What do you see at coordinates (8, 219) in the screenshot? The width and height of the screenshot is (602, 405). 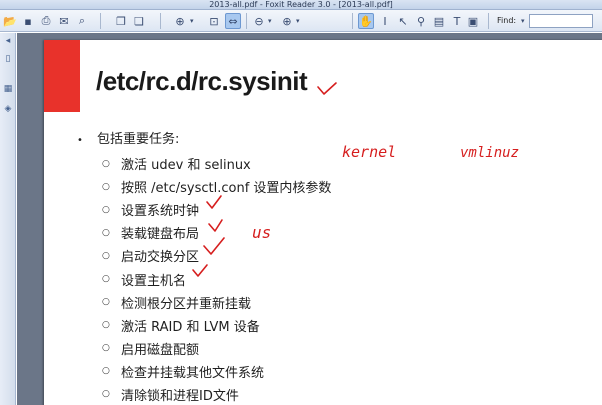 I see `navigation-panel: ◂ ▯ ▦ ◈` at bounding box center [8, 219].